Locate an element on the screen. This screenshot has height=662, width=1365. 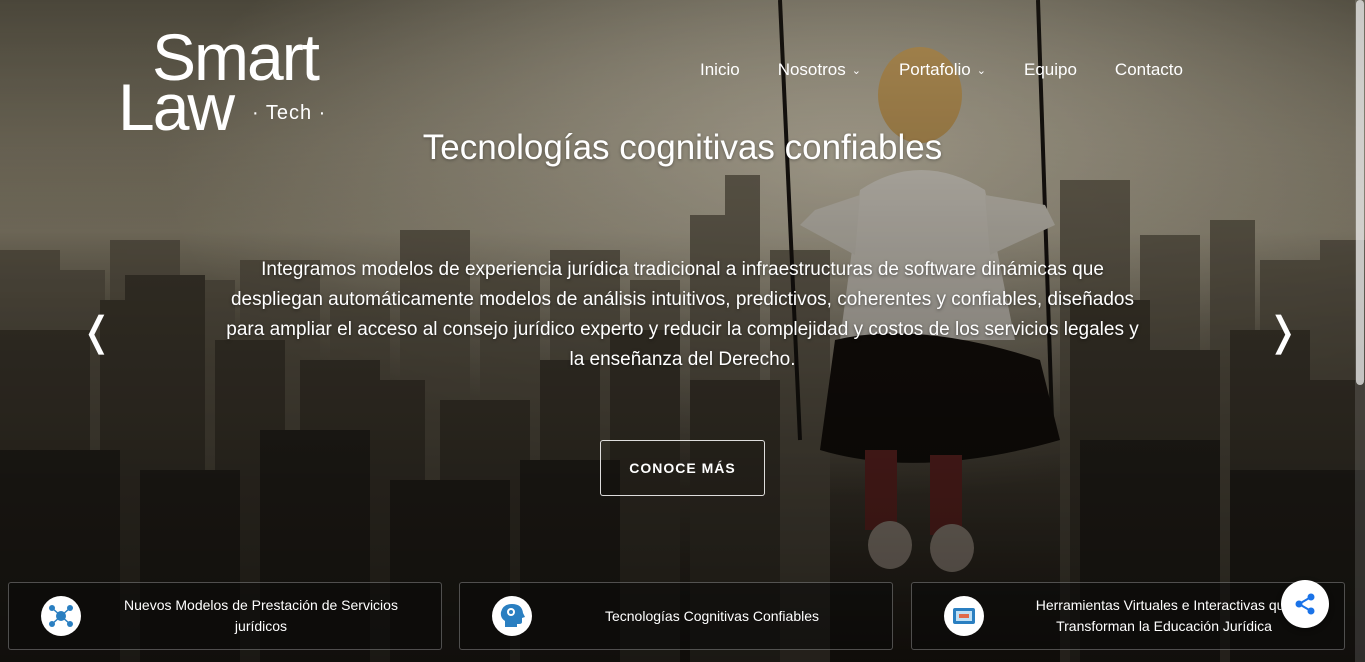
page-scrollbar is located at coordinates (1360, 331).